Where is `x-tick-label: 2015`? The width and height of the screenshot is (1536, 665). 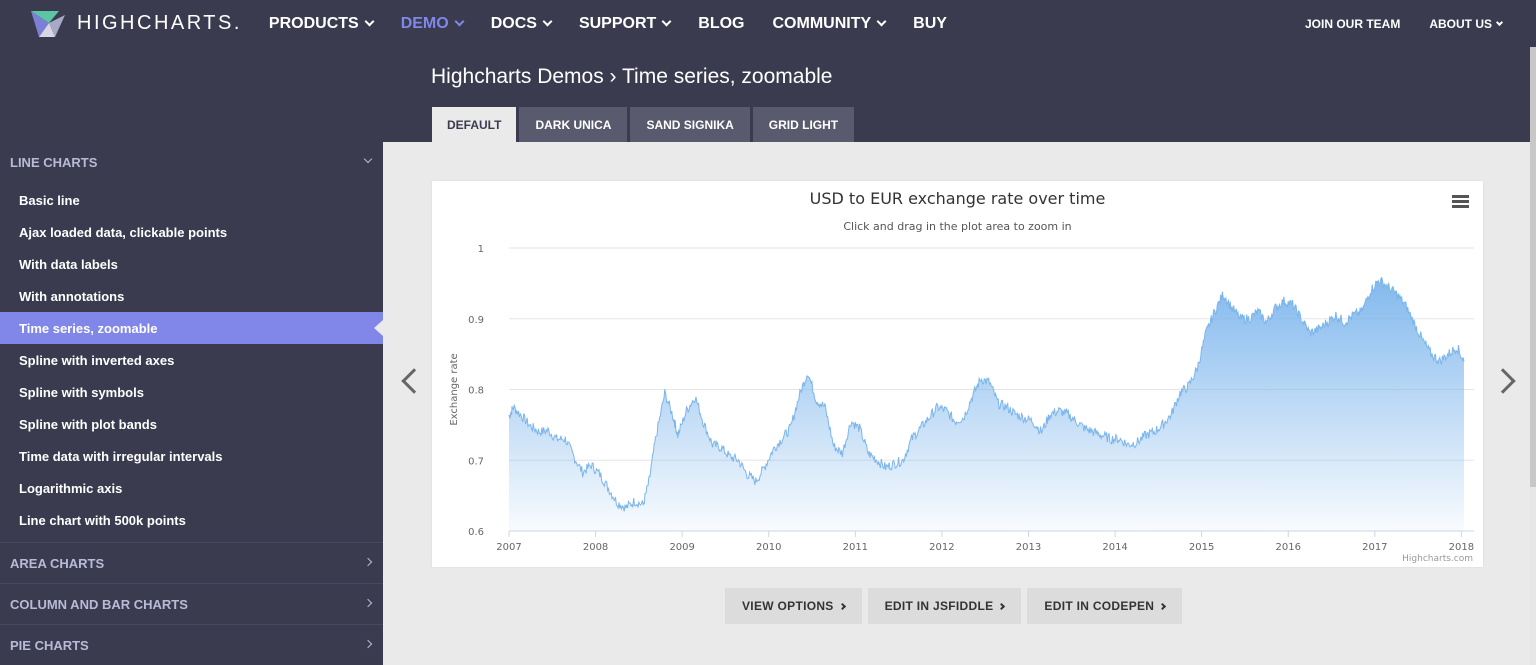 x-tick-label: 2015 is located at coordinates (1201, 547).